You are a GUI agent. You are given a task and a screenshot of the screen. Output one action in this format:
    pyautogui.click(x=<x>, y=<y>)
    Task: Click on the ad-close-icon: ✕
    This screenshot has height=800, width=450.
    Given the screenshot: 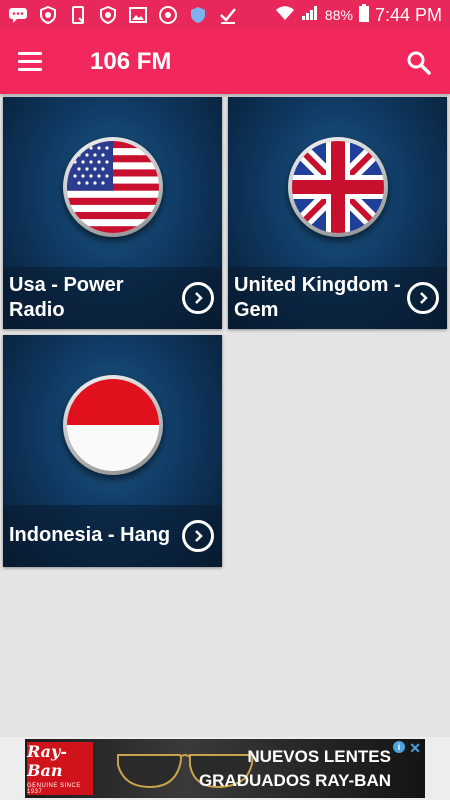 What is the action you would take?
    pyautogui.click(x=415, y=748)
    